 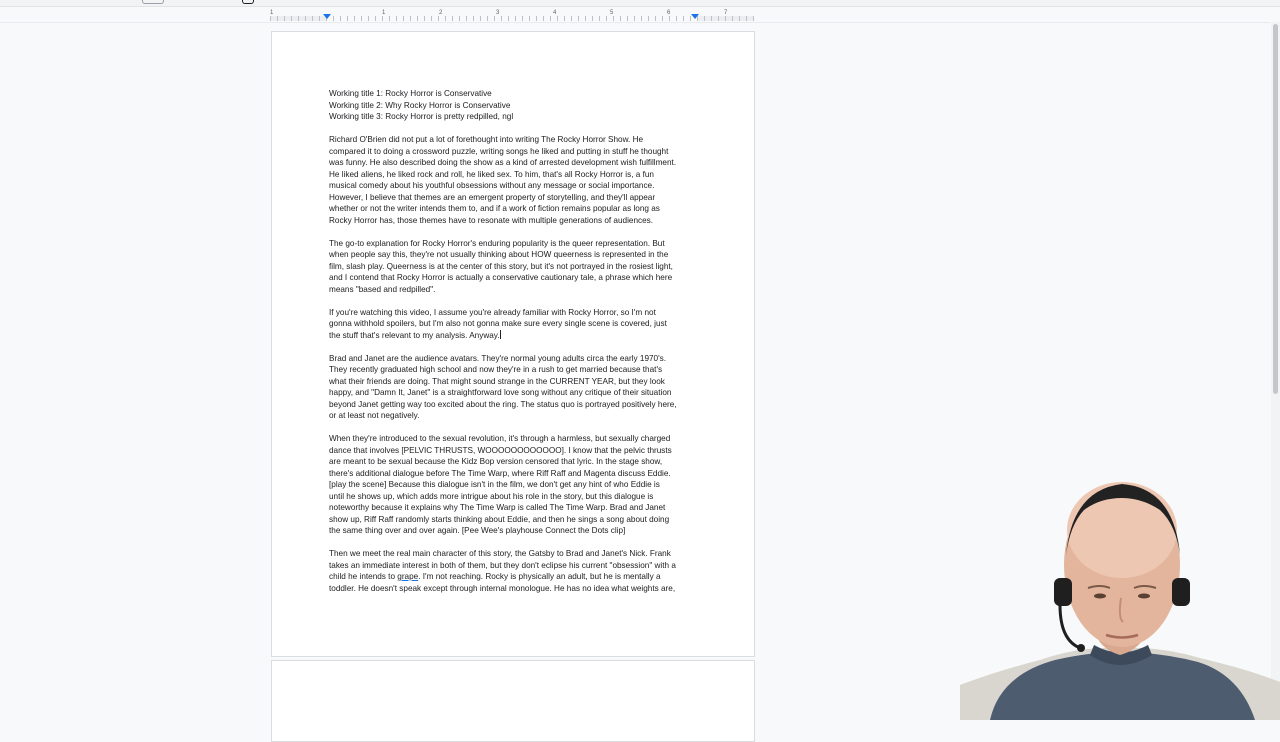 What do you see at coordinates (327, 16) in the screenshot?
I see `left-indent-marker` at bounding box center [327, 16].